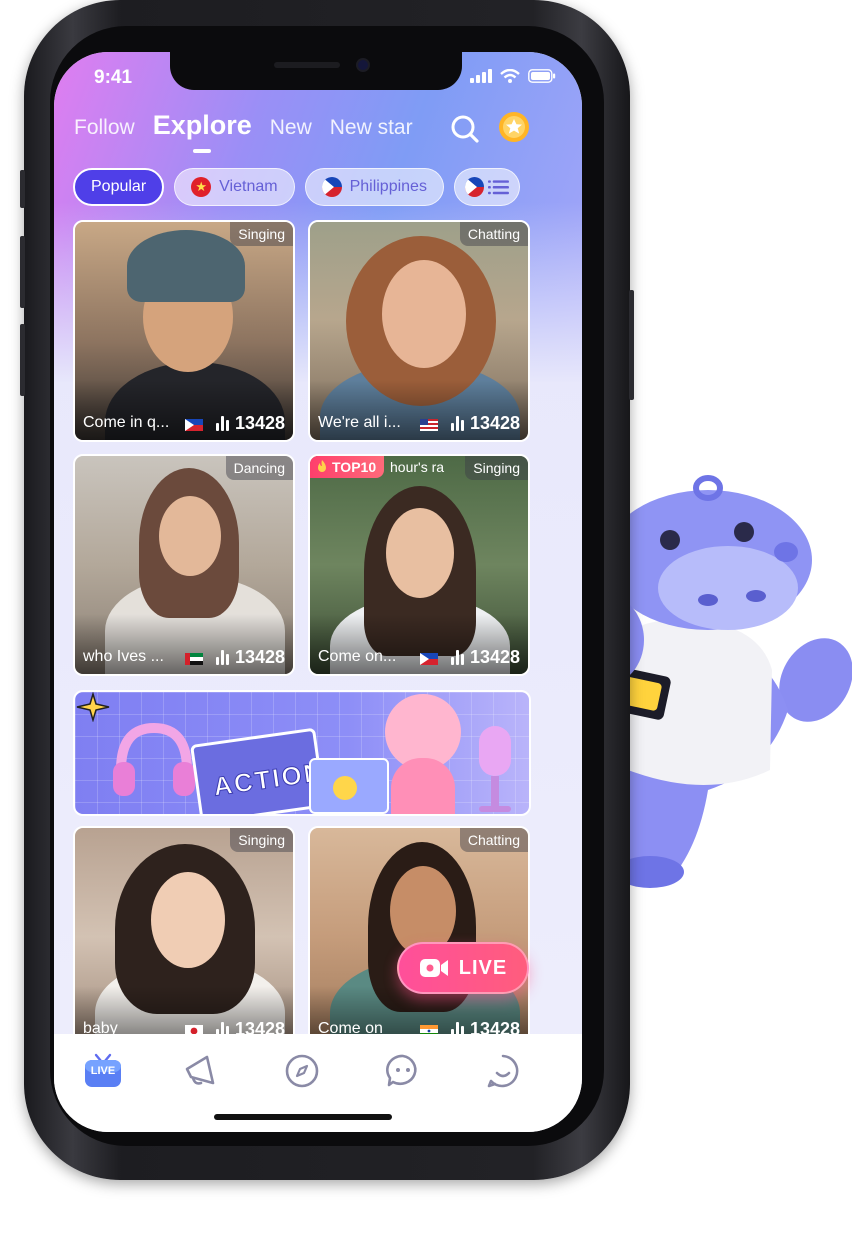 The image size is (852, 1260). I want to click on vietnam-flag-icon, so click(201, 187).